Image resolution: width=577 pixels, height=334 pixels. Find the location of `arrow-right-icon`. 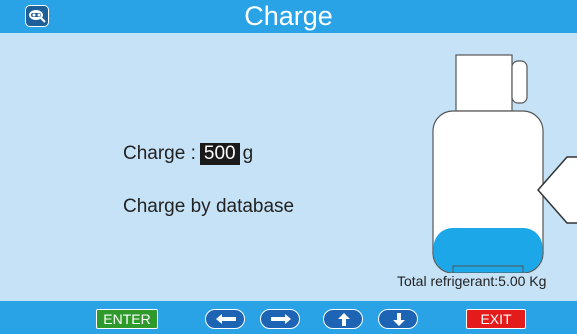

arrow-right-icon is located at coordinates (281, 319).